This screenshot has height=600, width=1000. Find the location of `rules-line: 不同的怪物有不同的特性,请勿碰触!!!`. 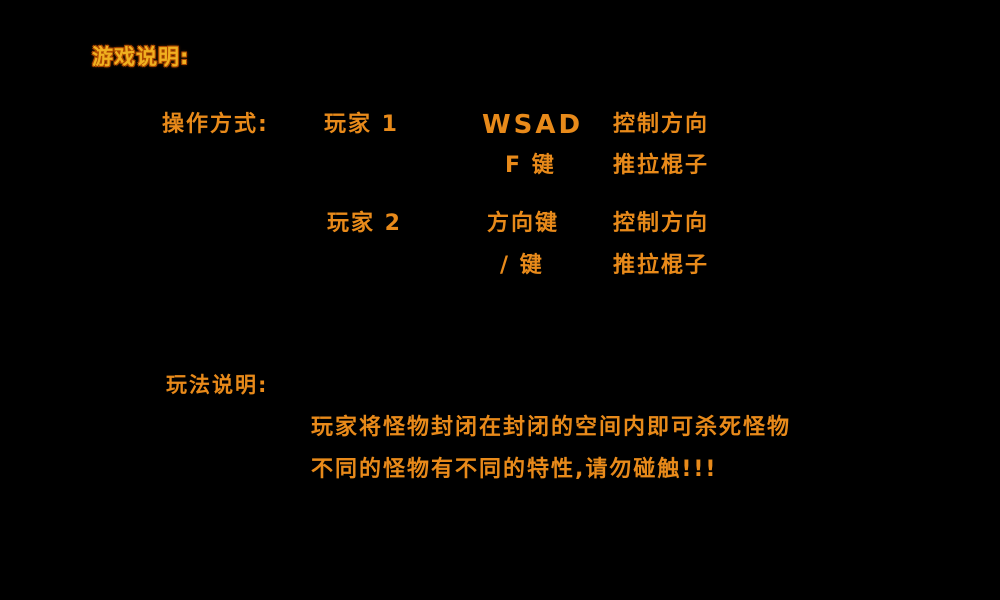

rules-line: 不同的怪物有不同的特性,请勿碰触!!! is located at coordinates (514, 469).